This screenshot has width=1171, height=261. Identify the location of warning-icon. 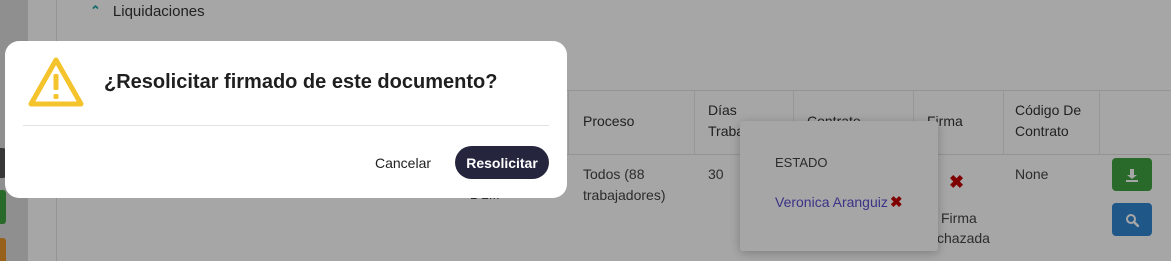
(56, 82).